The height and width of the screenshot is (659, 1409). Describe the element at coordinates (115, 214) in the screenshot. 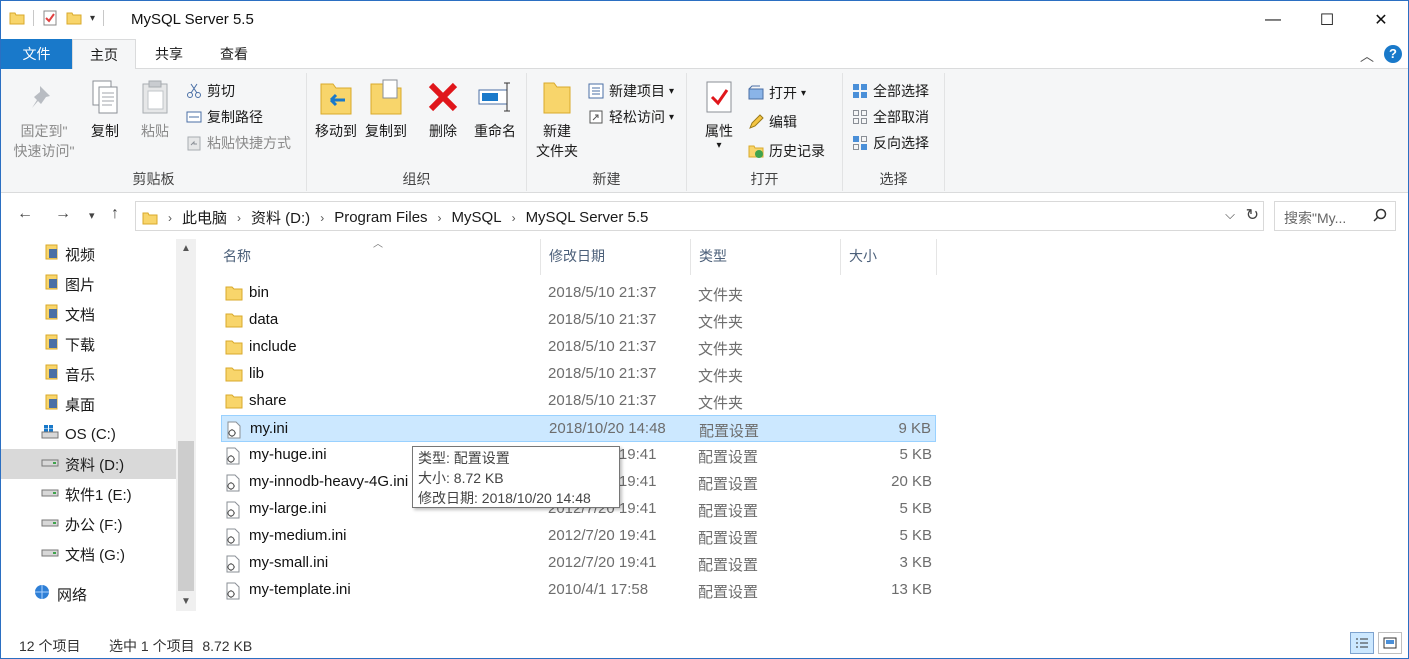

I see `up-arrow-icon: ↑` at that location.